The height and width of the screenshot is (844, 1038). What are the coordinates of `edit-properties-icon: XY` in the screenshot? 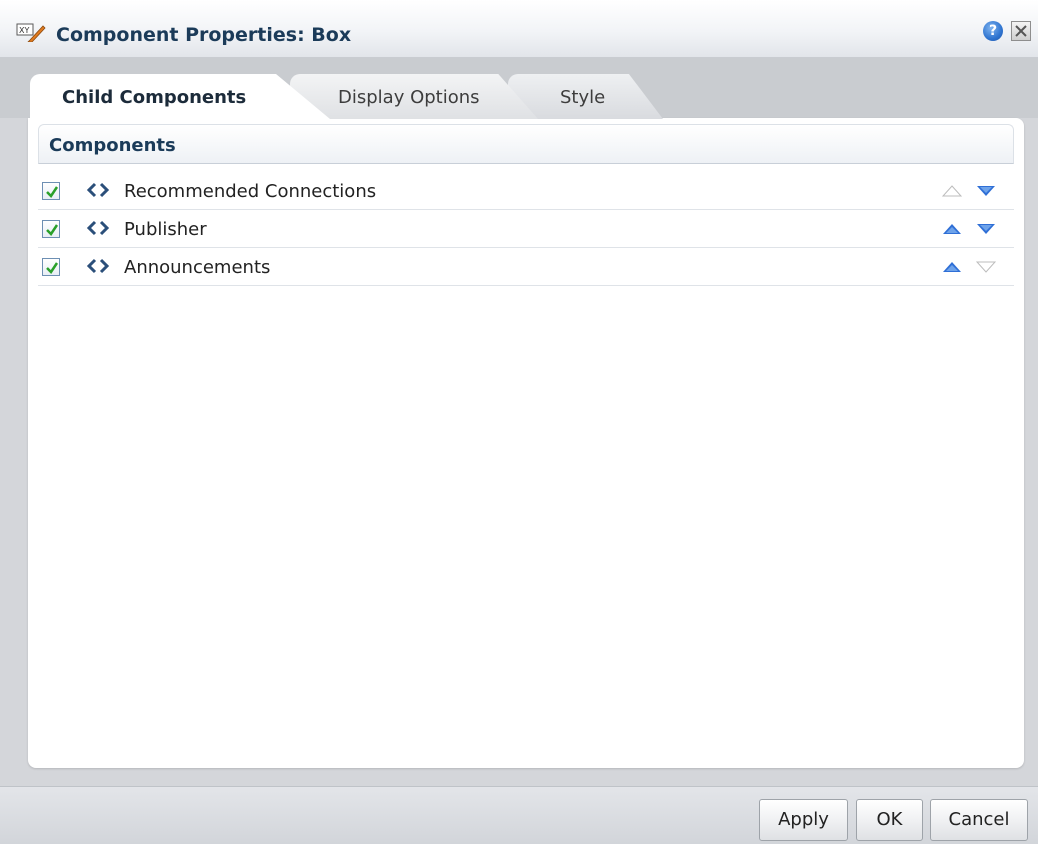 It's located at (31, 32).